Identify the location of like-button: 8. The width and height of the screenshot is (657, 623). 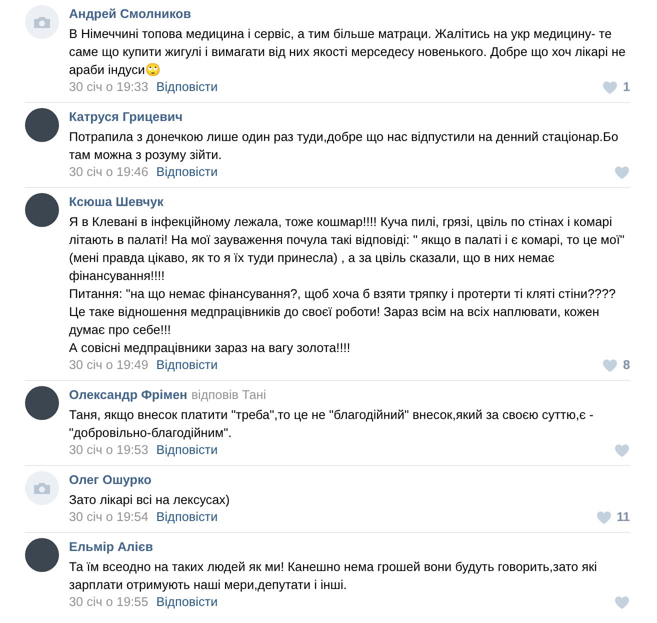
(616, 365).